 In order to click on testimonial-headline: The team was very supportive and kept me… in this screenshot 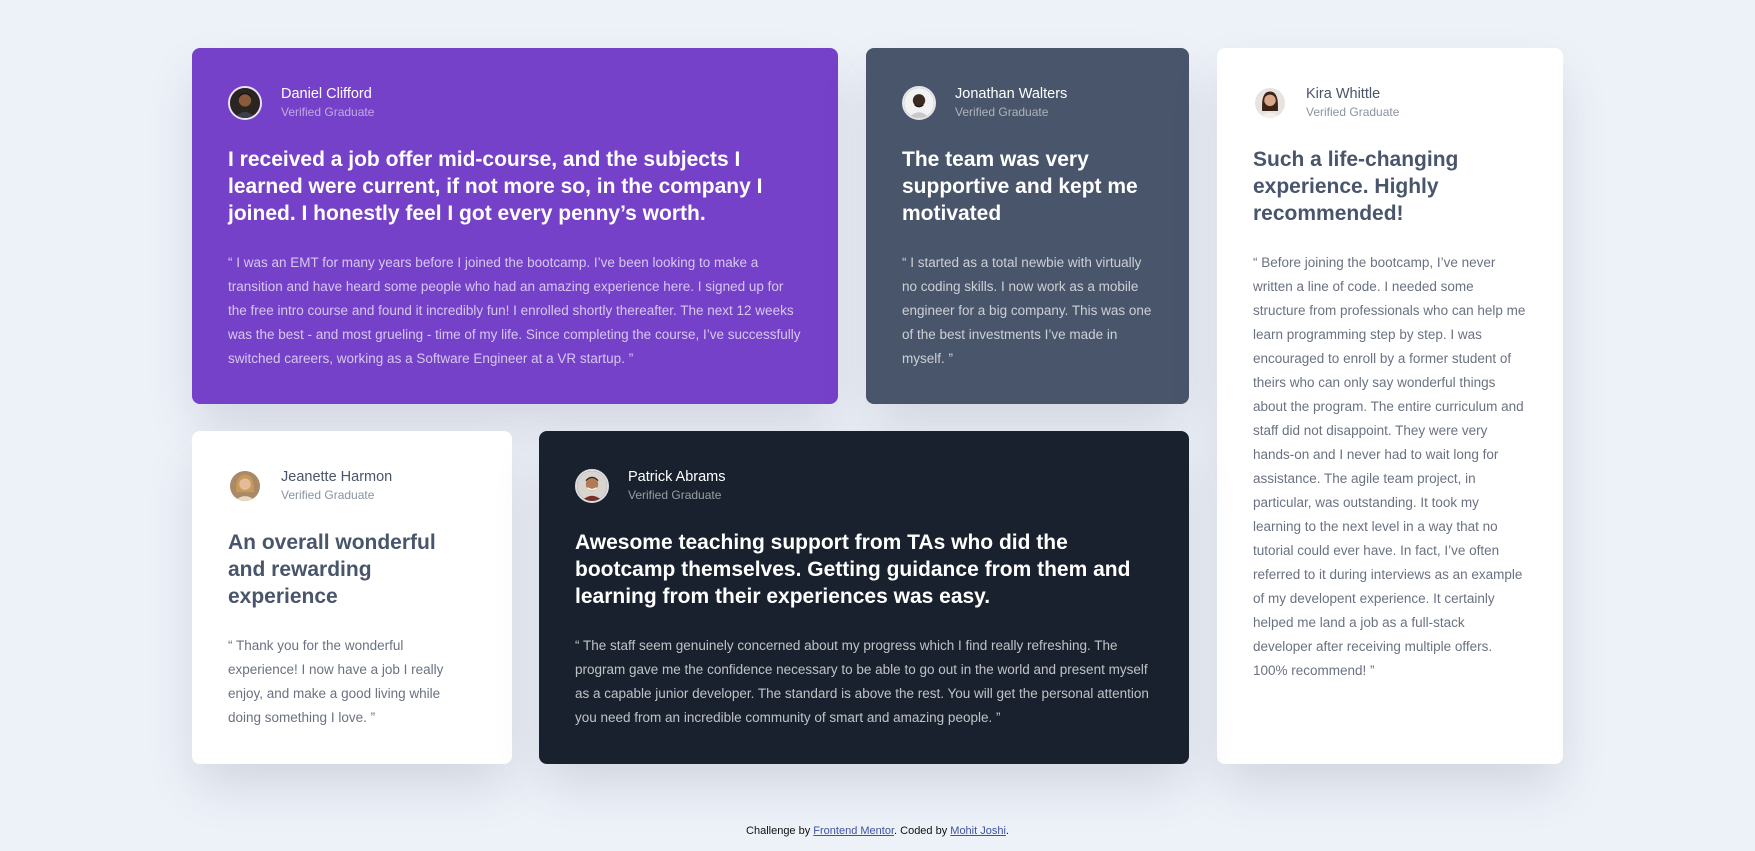, I will do `click(1020, 186)`.